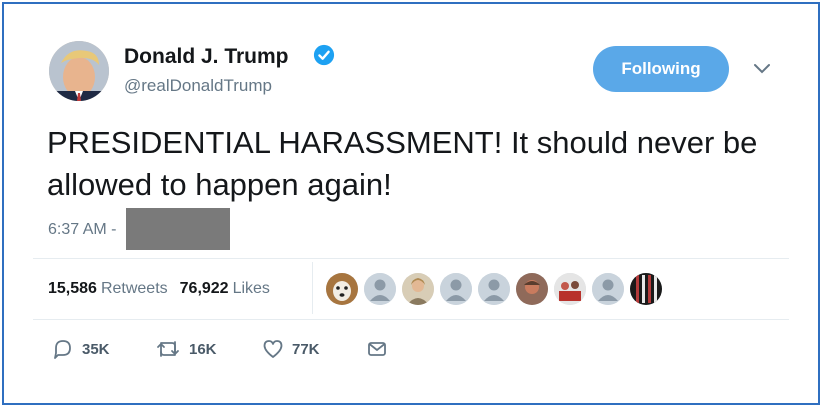 The width and height of the screenshot is (822, 407). What do you see at coordinates (204, 288) in the screenshot?
I see `likes-count: 76,922` at bounding box center [204, 288].